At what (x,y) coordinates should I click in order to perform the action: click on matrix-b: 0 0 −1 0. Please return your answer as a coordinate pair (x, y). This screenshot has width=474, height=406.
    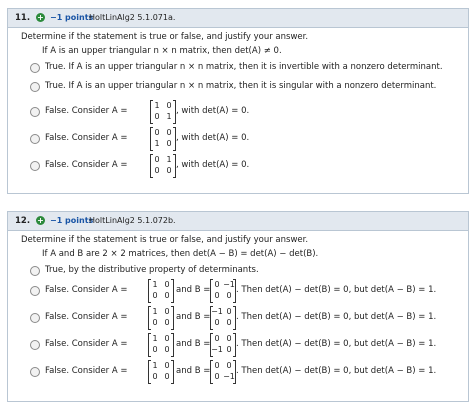
    Looking at the image, I should click on (223, 345).